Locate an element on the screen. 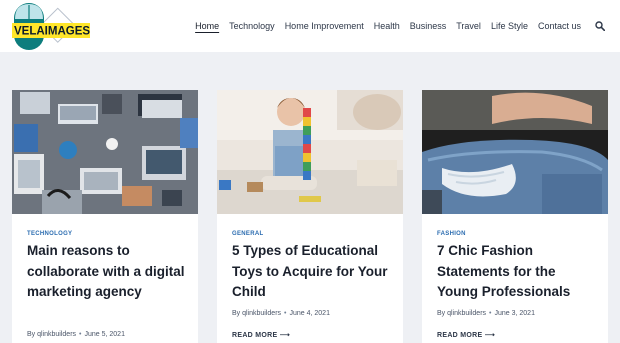 The height and width of the screenshot is (343, 620). logo-mark: VELAIMAGES is located at coordinates (51, 26).